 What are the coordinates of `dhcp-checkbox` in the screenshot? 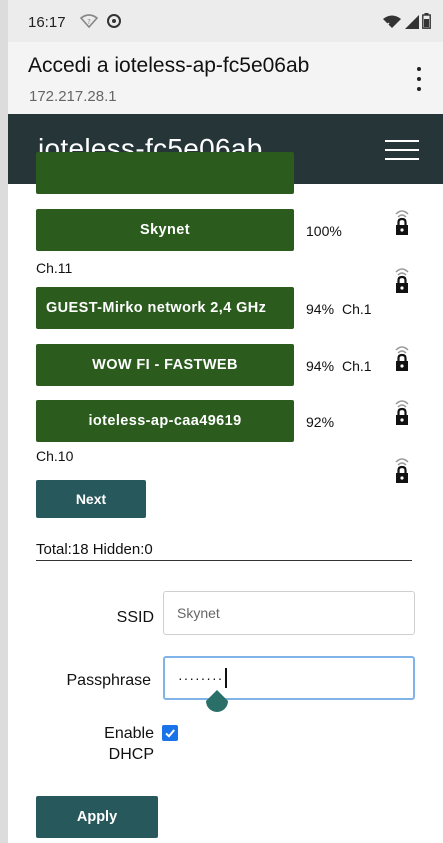 It's located at (170, 733).